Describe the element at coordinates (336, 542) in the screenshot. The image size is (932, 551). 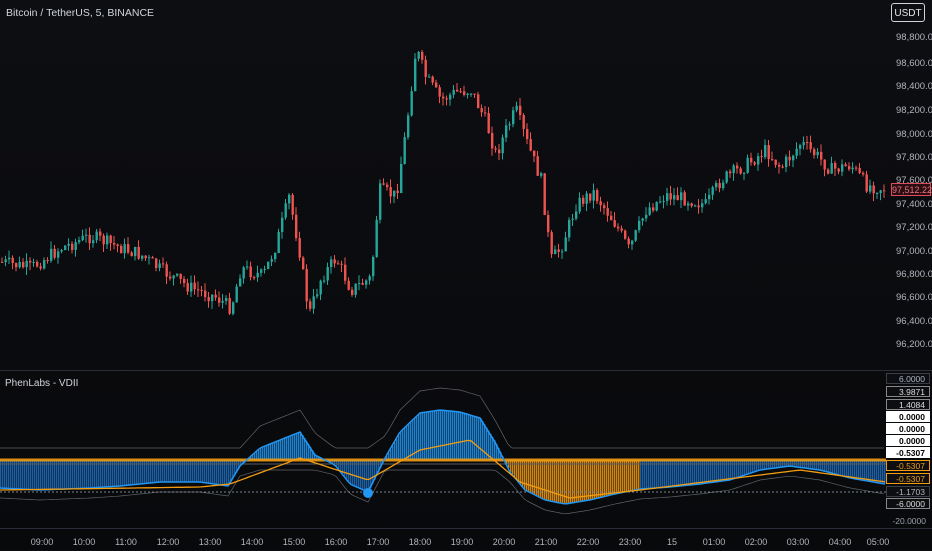
I see `time-tick: 16:00` at that location.